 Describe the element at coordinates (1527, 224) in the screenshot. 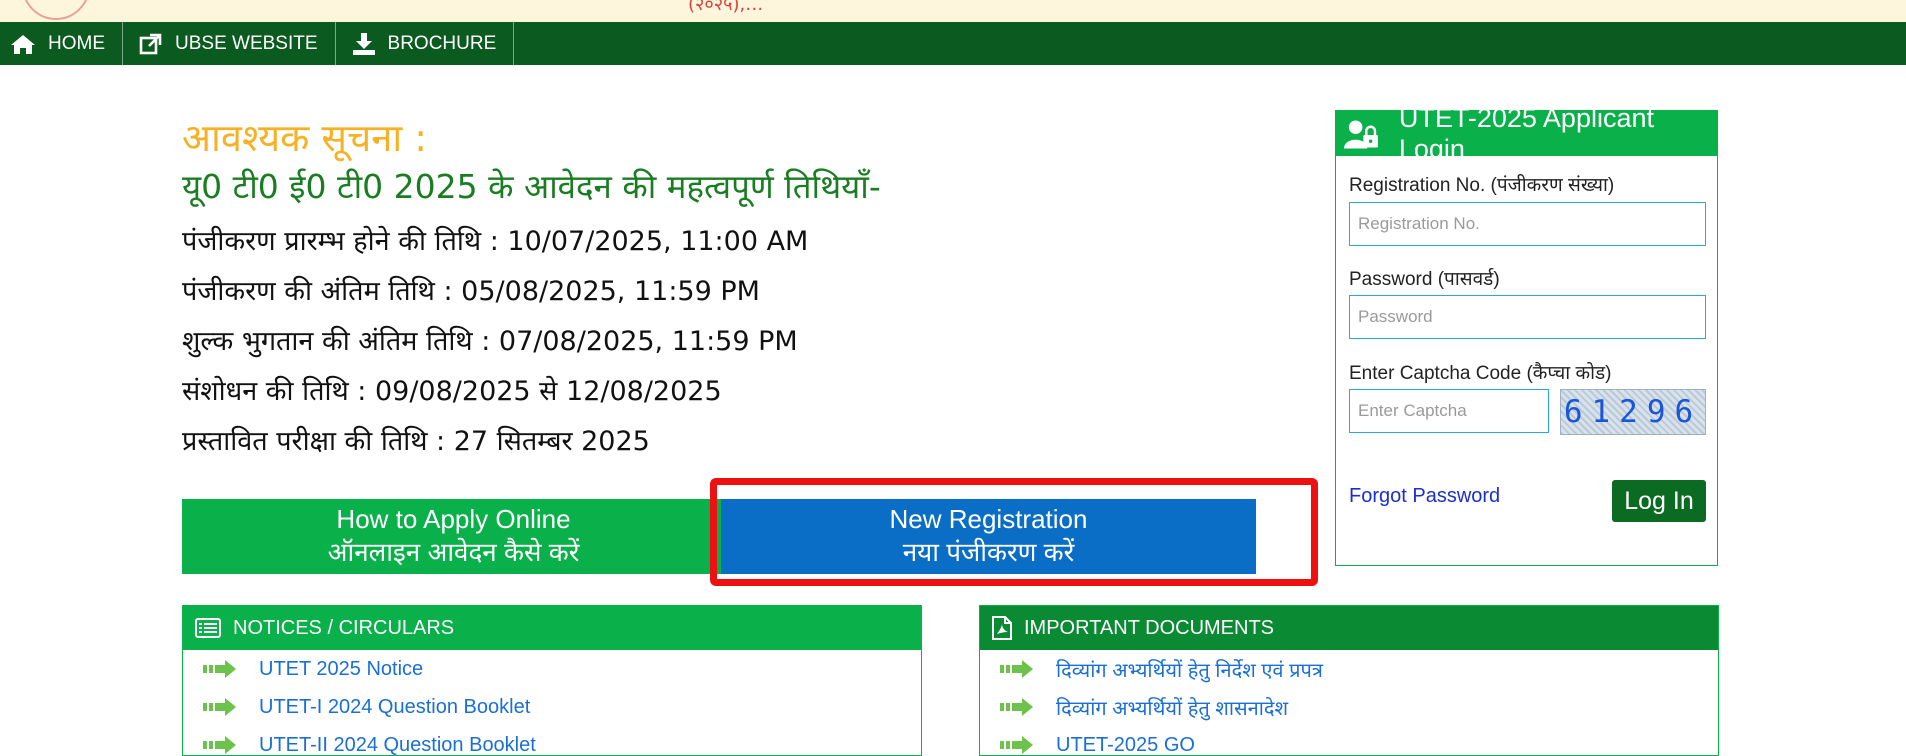

I see `registration-input` at that location.